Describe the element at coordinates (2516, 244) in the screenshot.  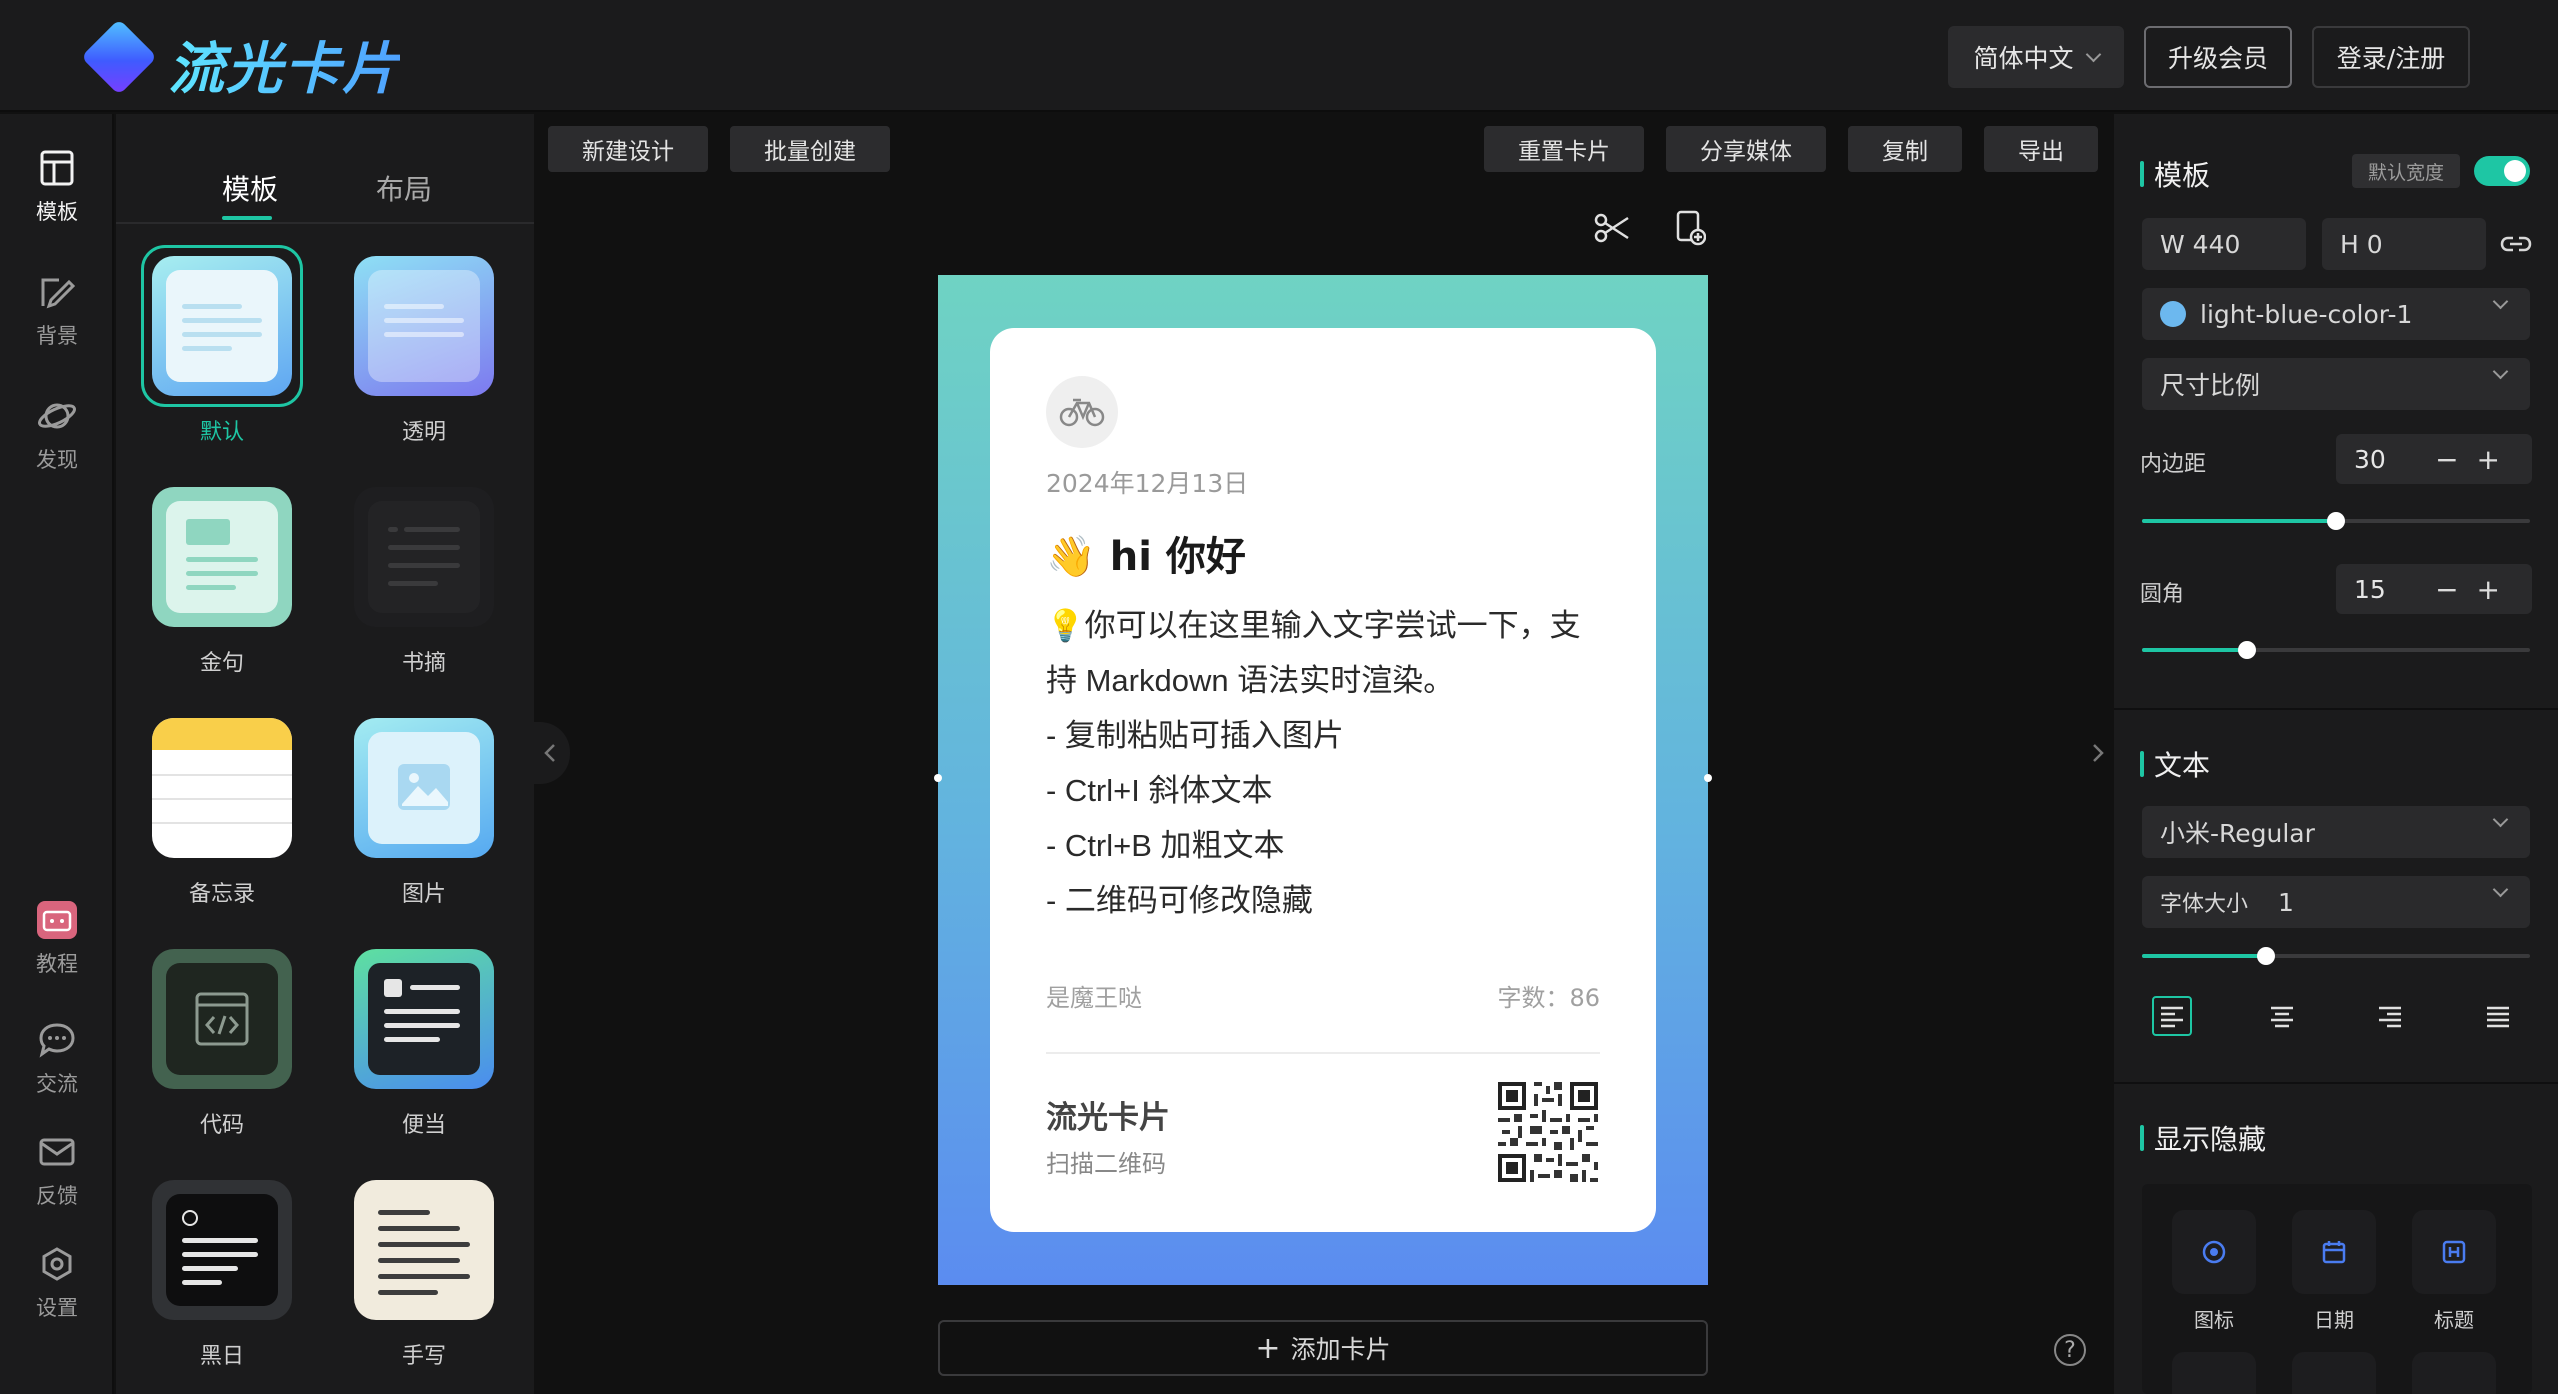
I see `link-dimensions-button` at that location.